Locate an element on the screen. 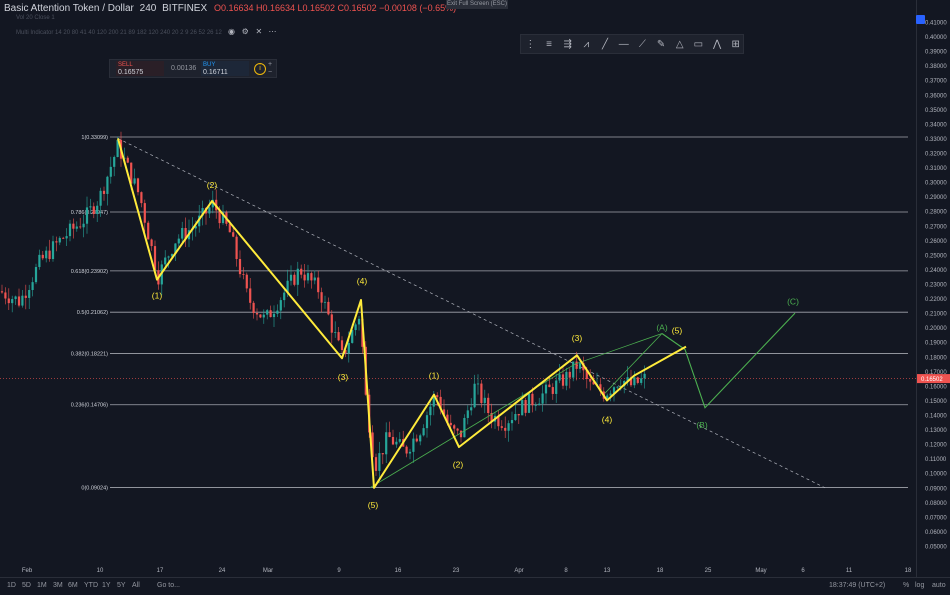 The width and height of the screenshot is (950, 595). price-scale is located at coordinates (933, 288).